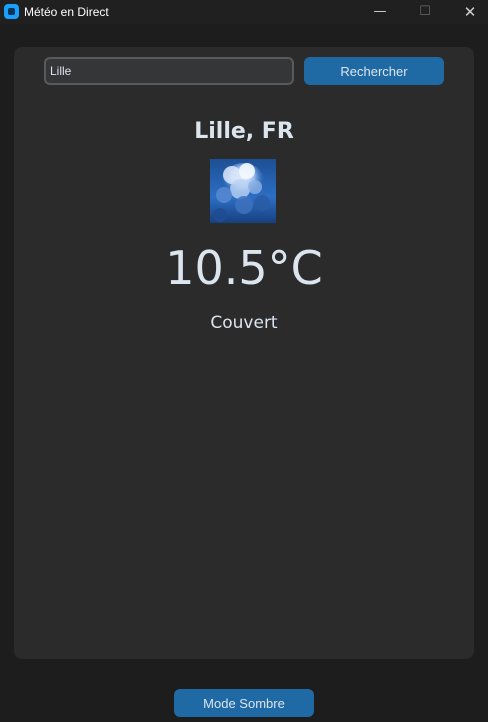 Image resolution: width=488 pixels, height=722 pixels. What do you see at coordinates (244, 323) in the screenshot?
I see `weather-description: Couvert` at bounding box center [244, 323].